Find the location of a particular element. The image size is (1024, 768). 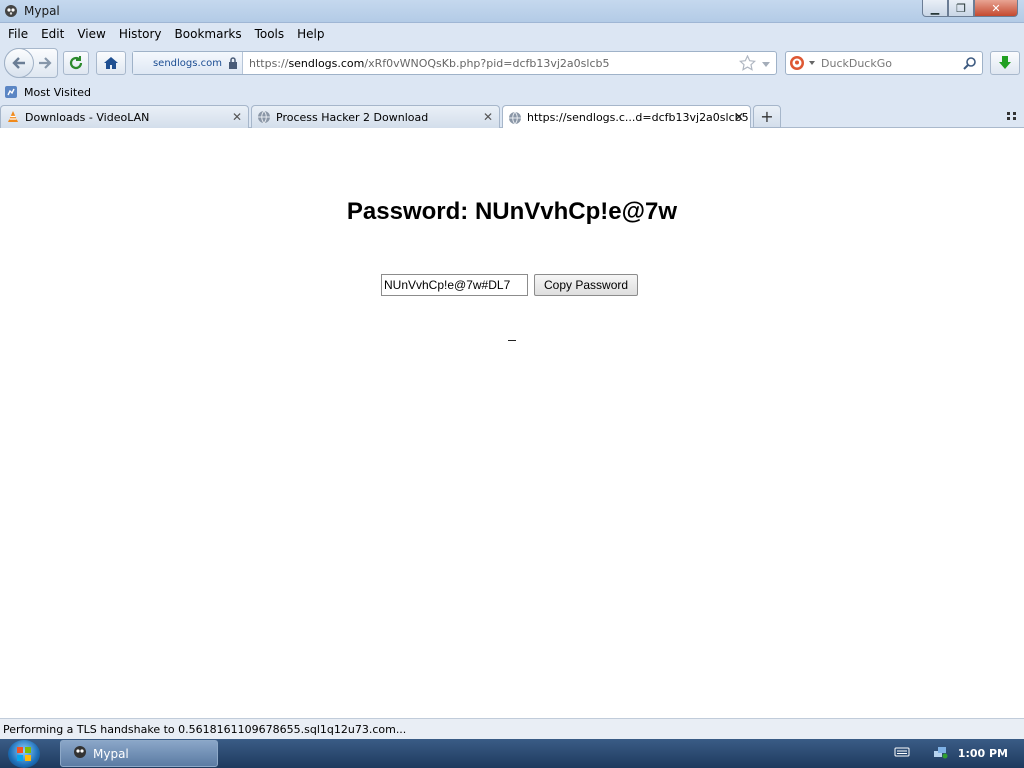

url-bar-icons is located at coordinates (755, 63).